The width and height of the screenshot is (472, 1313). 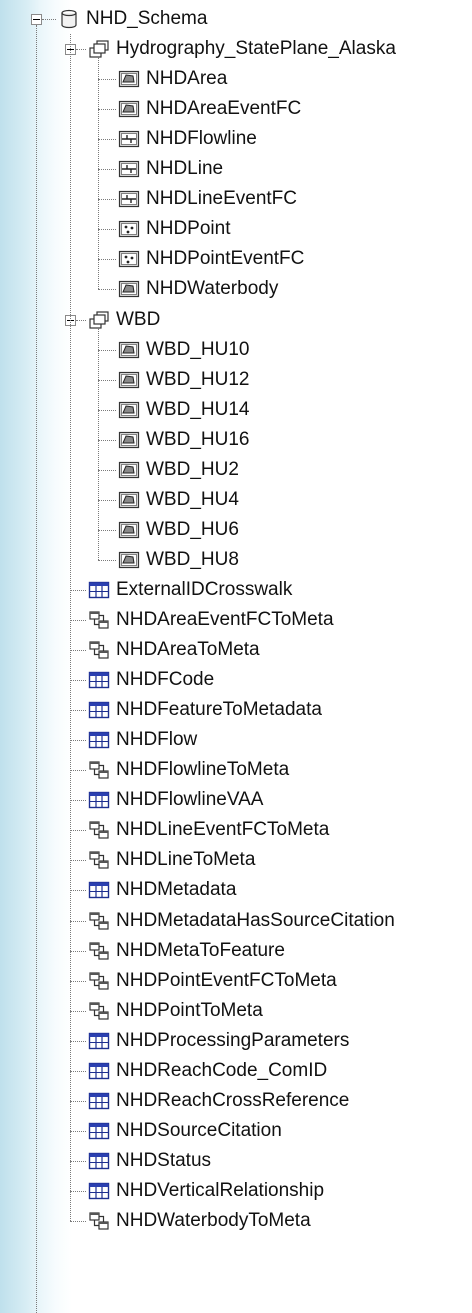 What do you see at coordinates (174, 229) in the screenshot?
I see `tree-node-feature-class: NHDPoint` at bounding box center [174, 229].